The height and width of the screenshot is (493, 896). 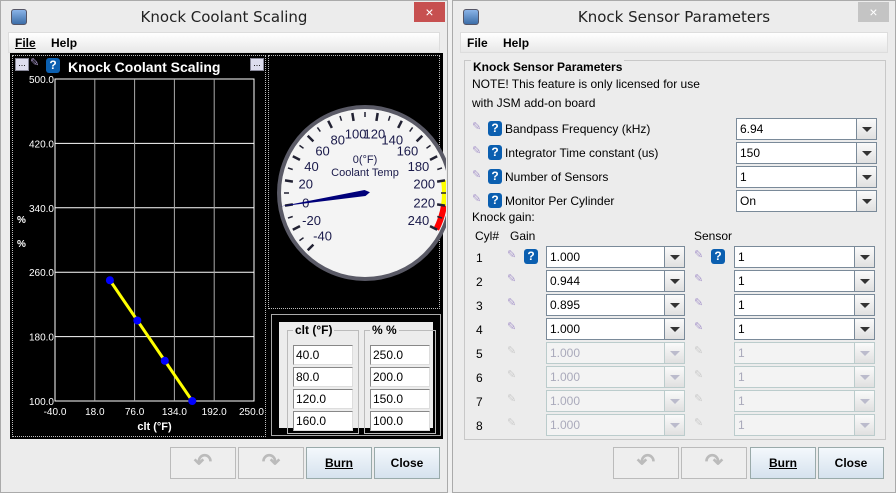 What do you see at coordinates (615, 281) in the screenshot?
I see `gain-dropdown: 0.944` at bounding box center [615, 281].